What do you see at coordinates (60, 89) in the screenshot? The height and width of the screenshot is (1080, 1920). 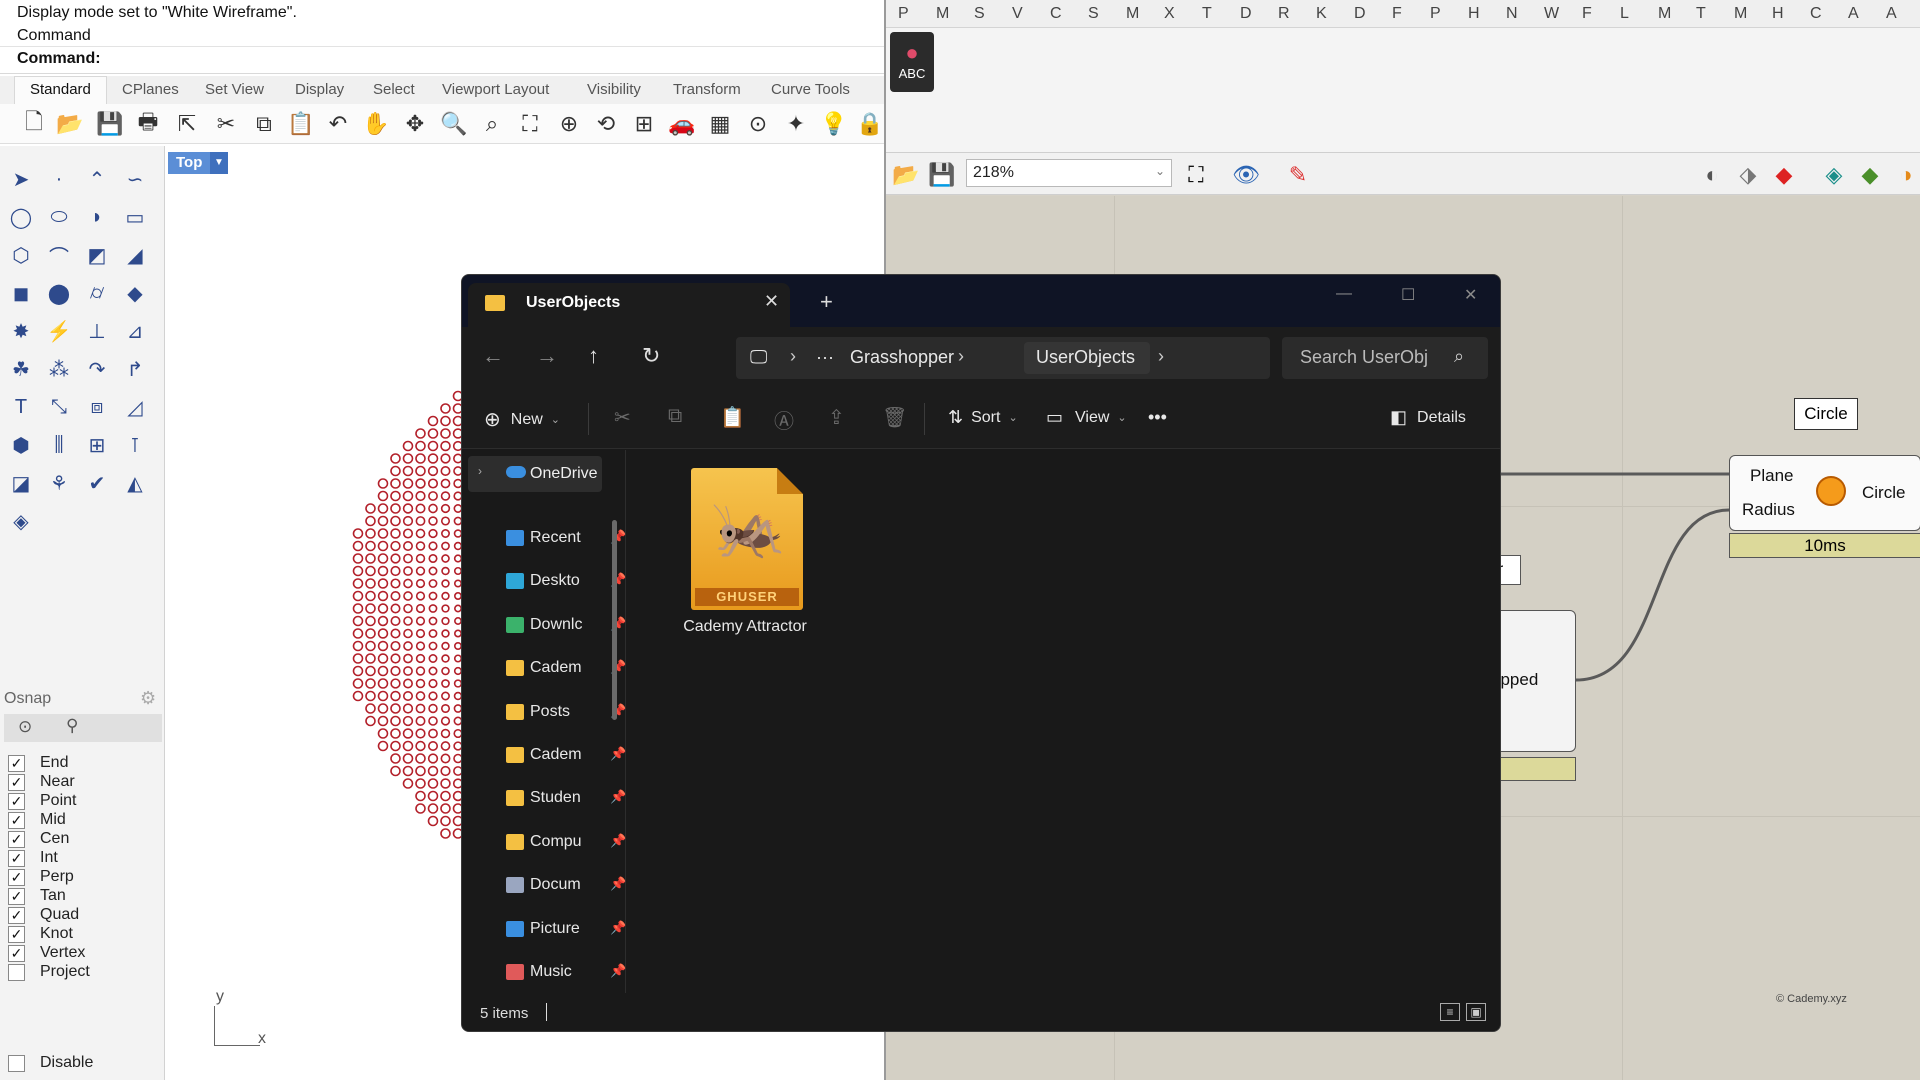 I see `tab-standard: Standard` at bounding box center [60, 89].